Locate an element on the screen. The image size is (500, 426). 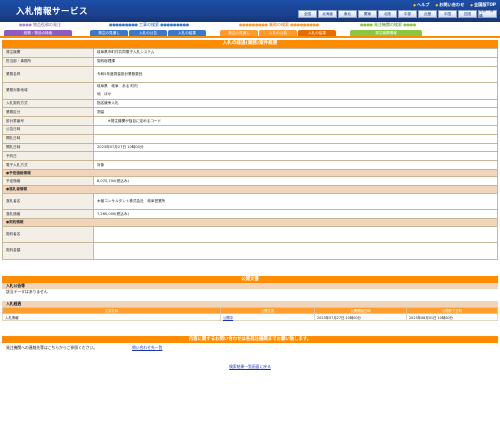
table-row: 公告日時 is located at coordinates (250, 129).